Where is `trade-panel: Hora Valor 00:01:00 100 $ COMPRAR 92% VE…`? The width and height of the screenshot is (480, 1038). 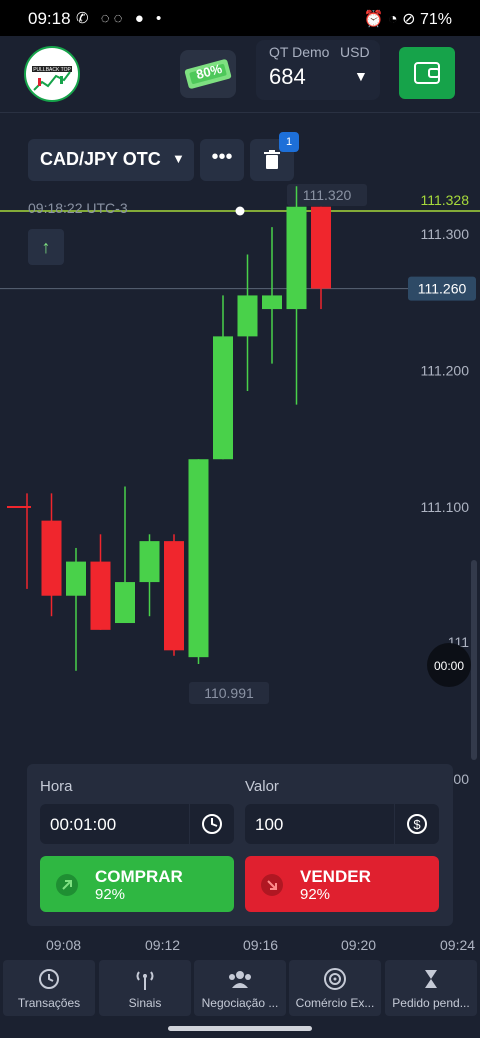 trade-panel: Hora Valor 00:01:00 100 $ COMPRAR 92% VE… is located at coordinates (240, 845).